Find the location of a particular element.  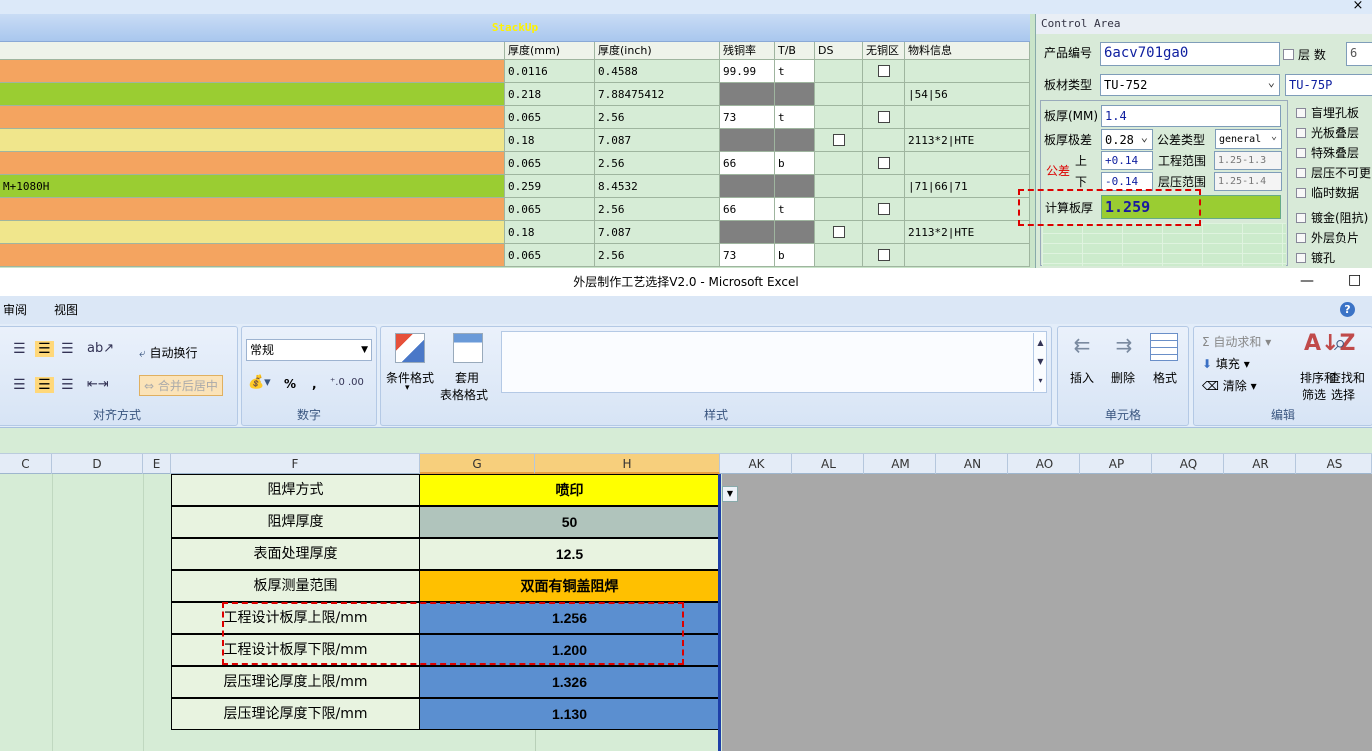

align-left-icon: ☰ is located at coordinates (19, 385).